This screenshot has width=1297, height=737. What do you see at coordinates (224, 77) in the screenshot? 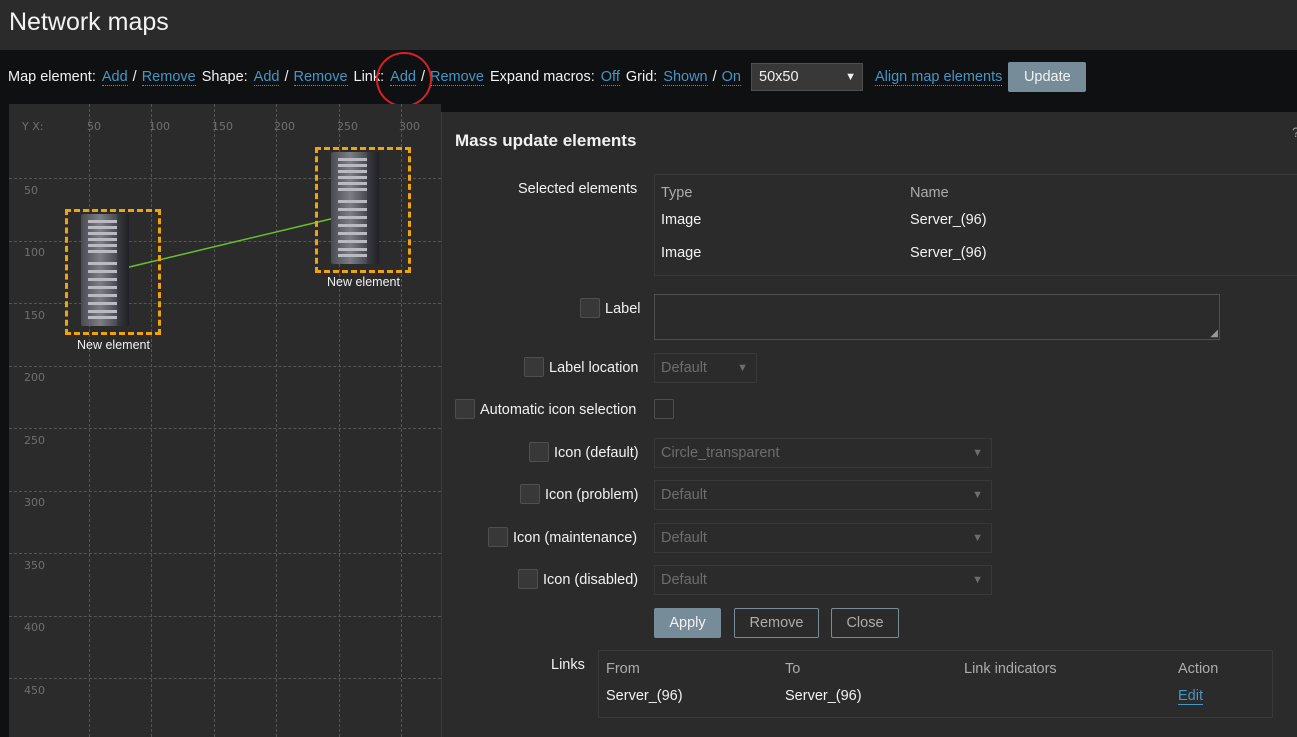
I see `shape-label: Shape:` at bounding box center [224, 77].